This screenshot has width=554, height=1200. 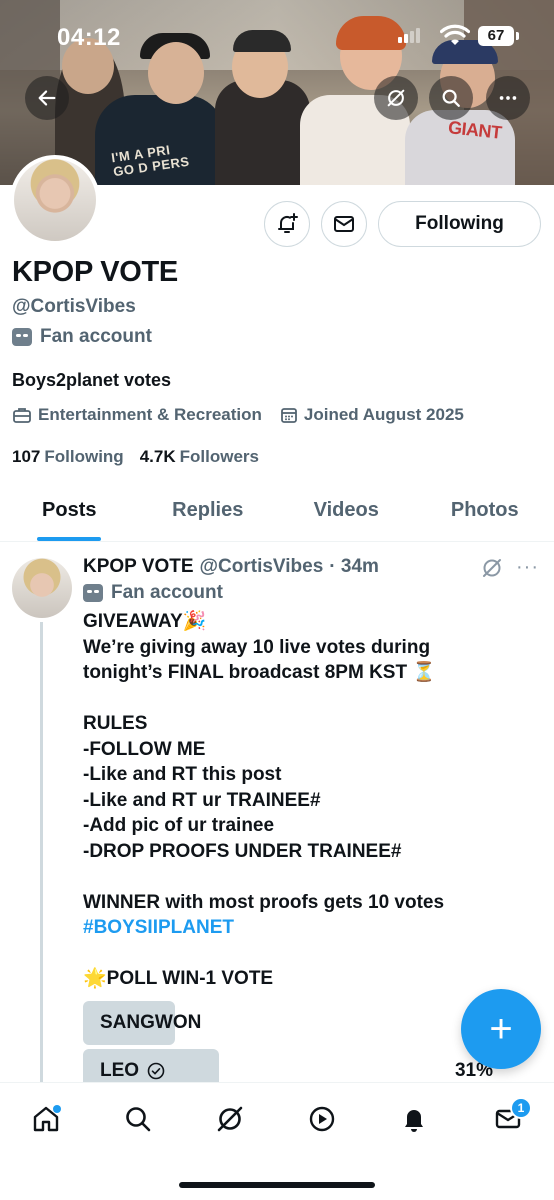 What do you see at coordinates (199, 457) in the screenshot?
I see `followers-count-link: 4.7K Followers` at bounding box center [199, 457].